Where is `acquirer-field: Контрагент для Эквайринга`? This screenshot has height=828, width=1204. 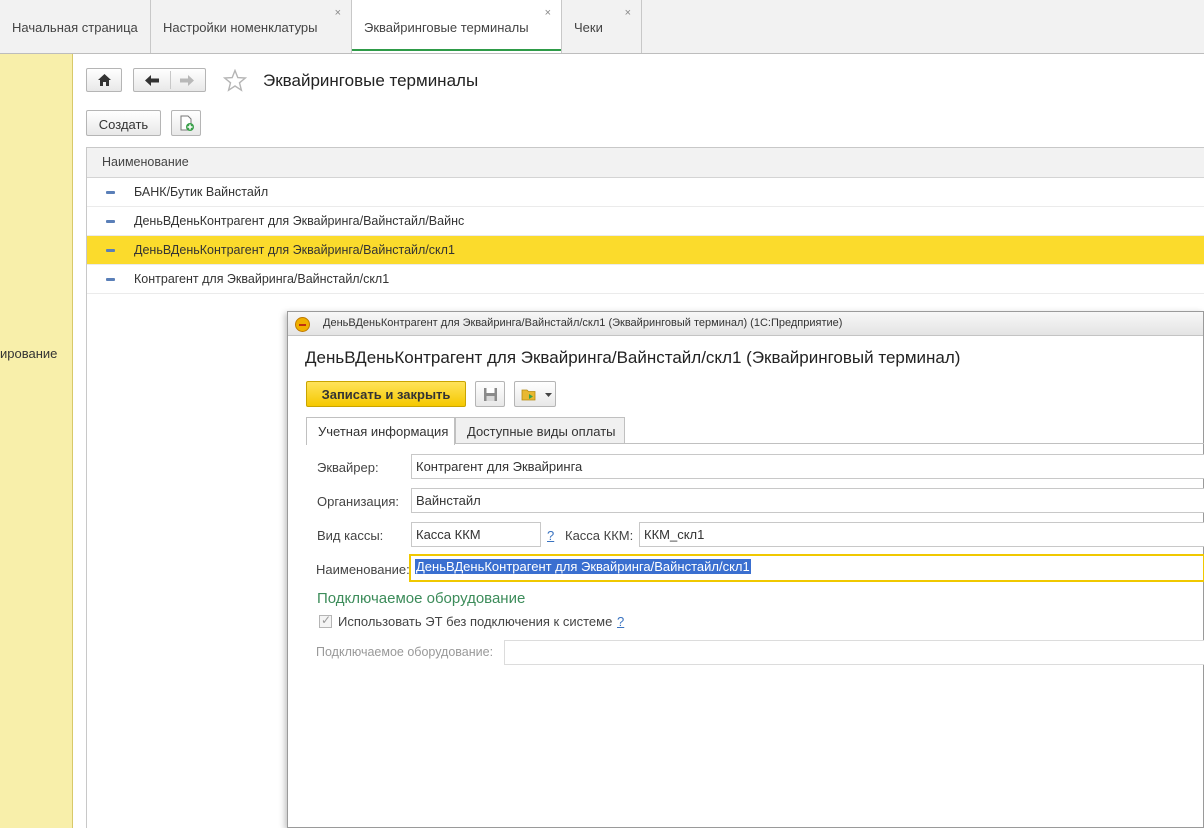
acquirer-field: Контрагент для Эквайринга is located at coordinates (807, 466).